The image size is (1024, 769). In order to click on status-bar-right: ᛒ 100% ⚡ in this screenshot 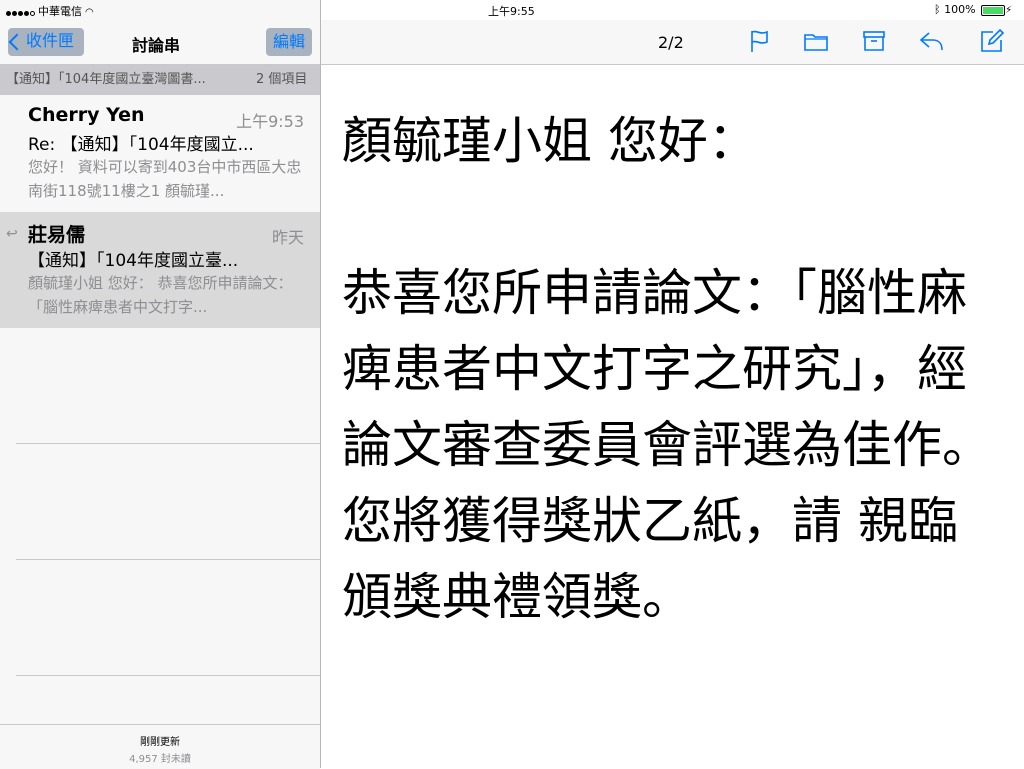, I will do `click(973, 9)`.